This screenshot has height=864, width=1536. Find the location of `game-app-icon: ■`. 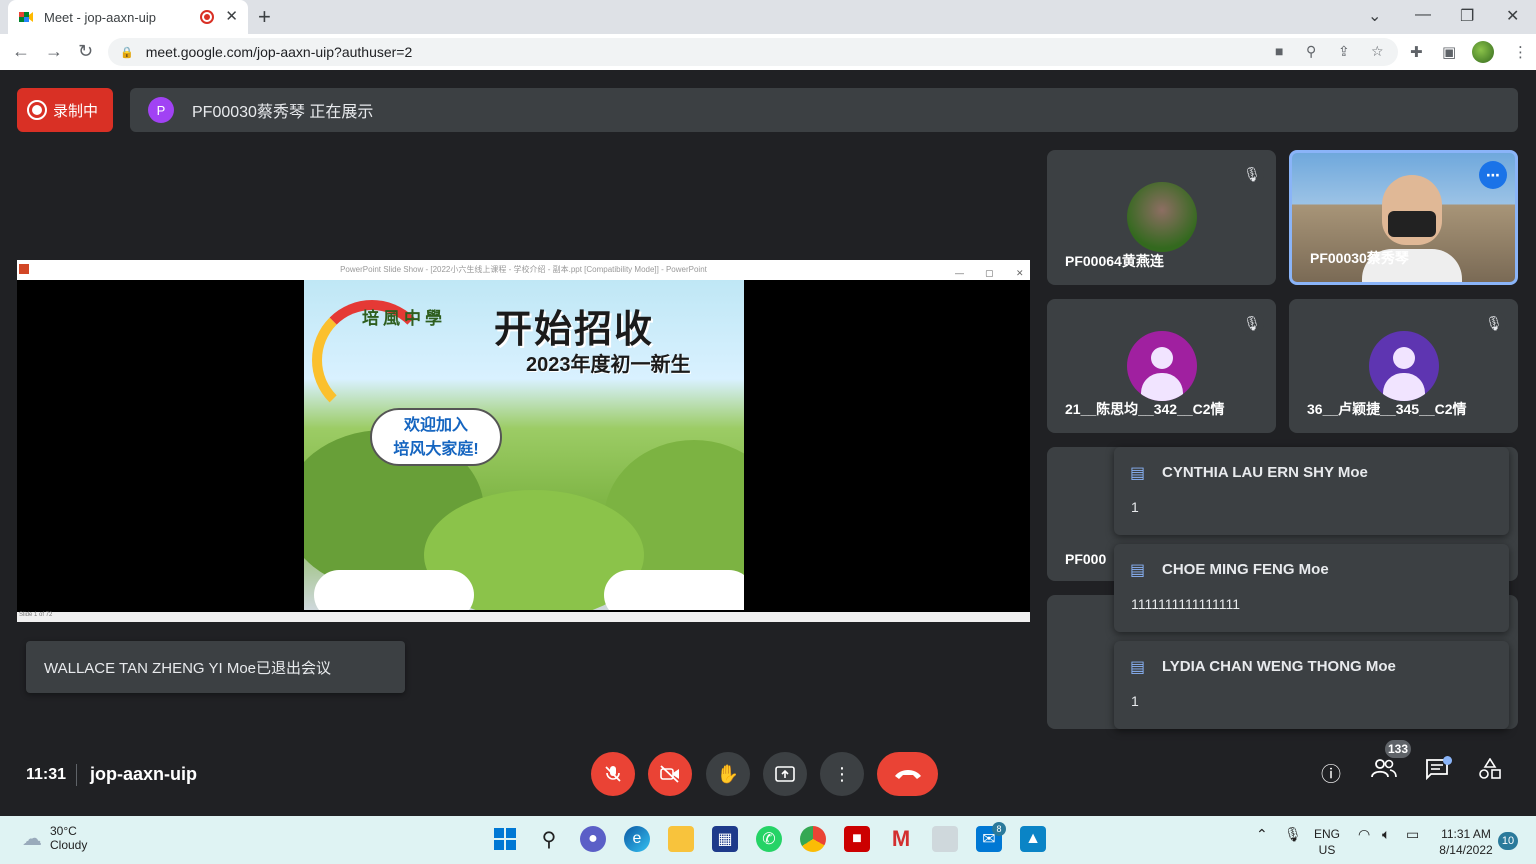

game-app-icon: ■ is located at coordinates (857, 839).